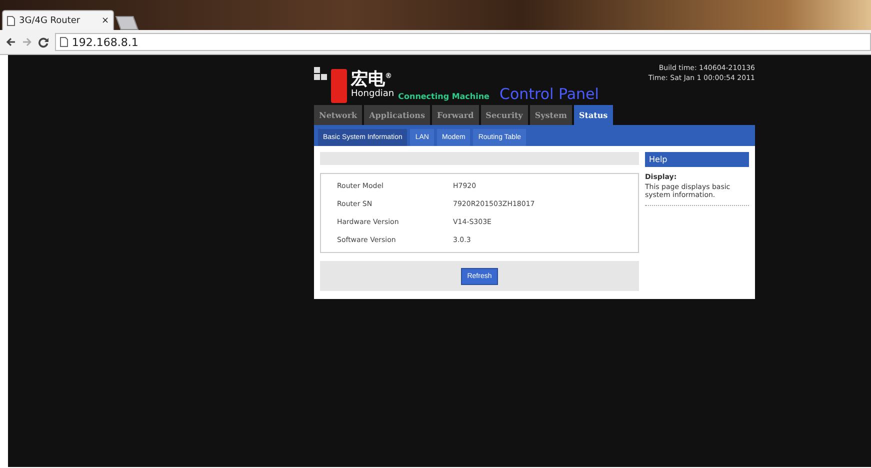 The width and height of the screenshot is (871, 468). What do you see at coordinates (549, 94) in the screenshot?
I see `control-panel-title: Control Panel` at bounding box center [549, 94].